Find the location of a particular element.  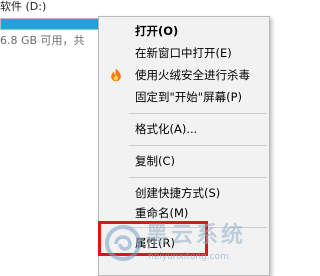

menu-item-pin-to-start-label: 固定到"开始"屏幕(P) is located at coordinates (188, 97).